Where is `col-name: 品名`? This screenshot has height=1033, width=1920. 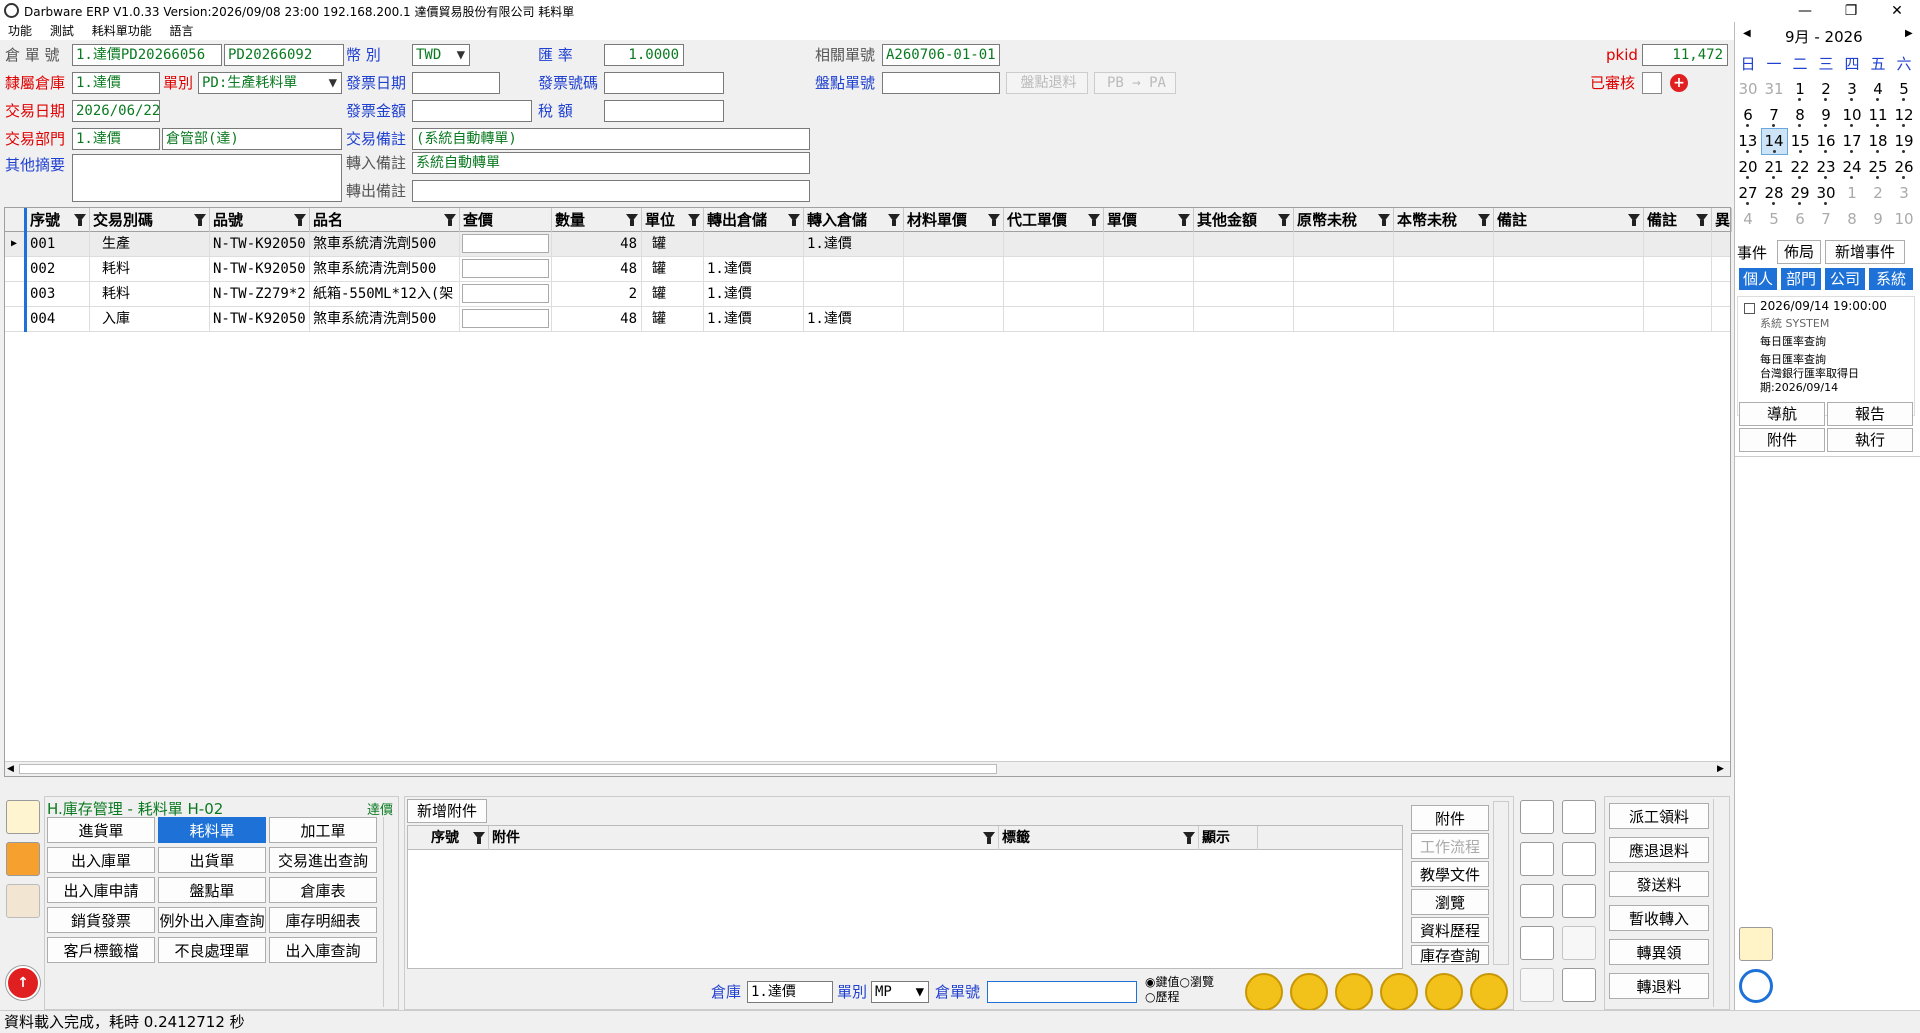 col-name: 品名 is located at coordinates (385, 220).